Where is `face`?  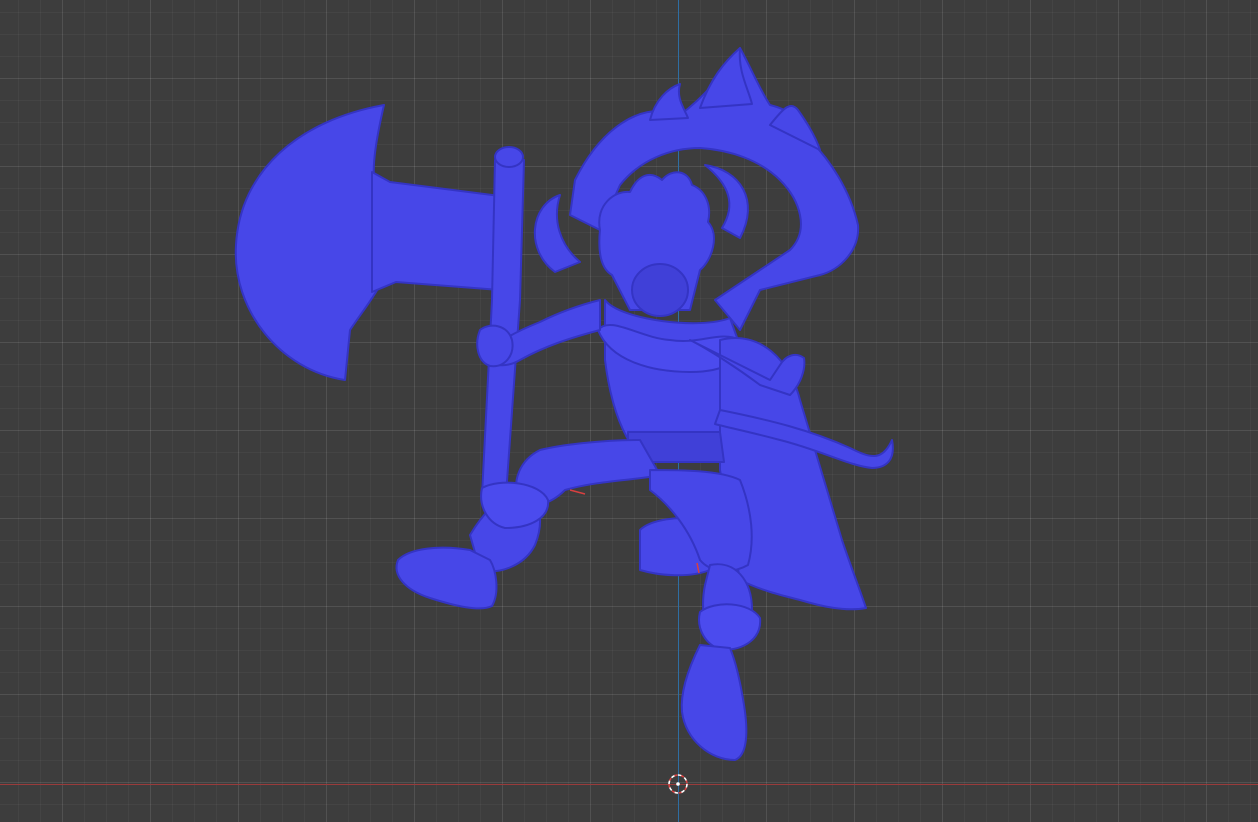
face is located at coordinates (660, 290).